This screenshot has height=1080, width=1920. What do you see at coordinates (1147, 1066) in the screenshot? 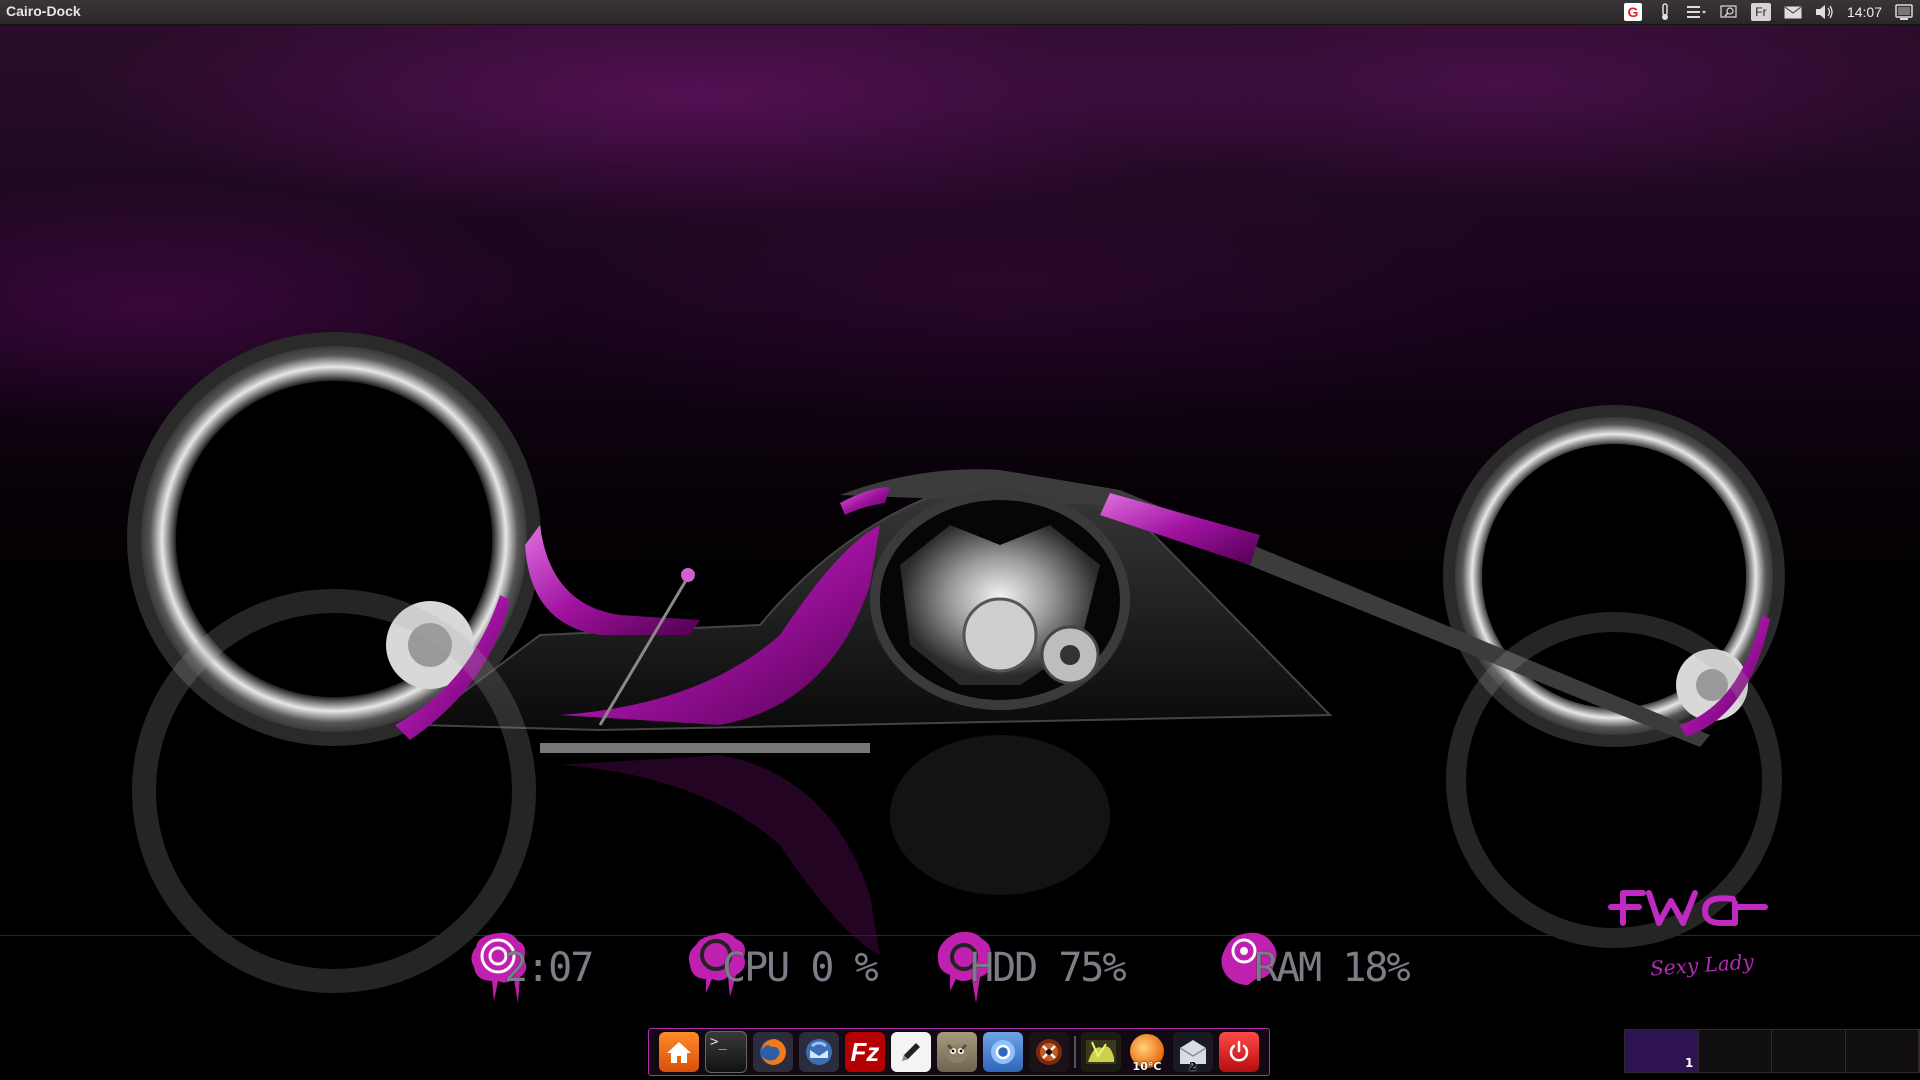
I see `weather-temperature: 10°C` at bounding box center [1147, 1066].